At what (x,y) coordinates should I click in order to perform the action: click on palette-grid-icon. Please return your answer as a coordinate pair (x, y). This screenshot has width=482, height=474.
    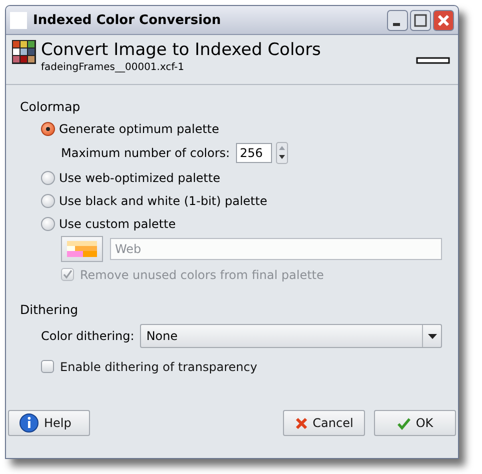
    Looking at the image, I should click on (24, 52).